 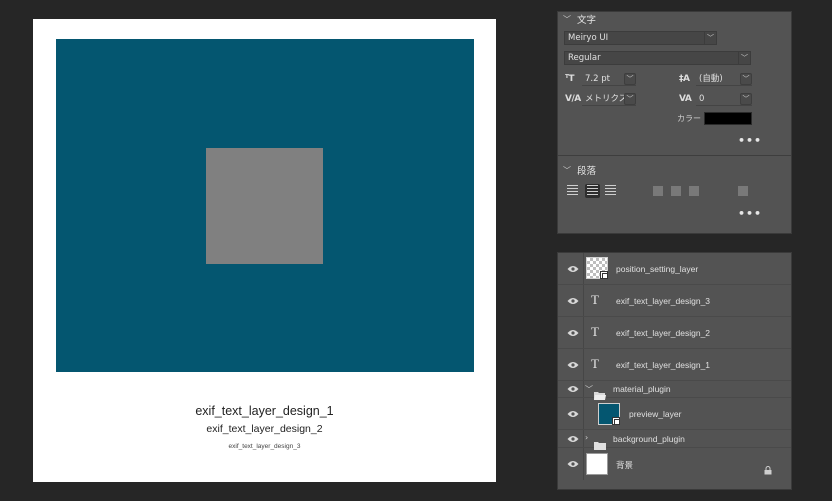 What do you see at coordinates (597, 79) in the screenshot?
I see `font-size-value: 7.2 pt` at bounding box center [597, 79].